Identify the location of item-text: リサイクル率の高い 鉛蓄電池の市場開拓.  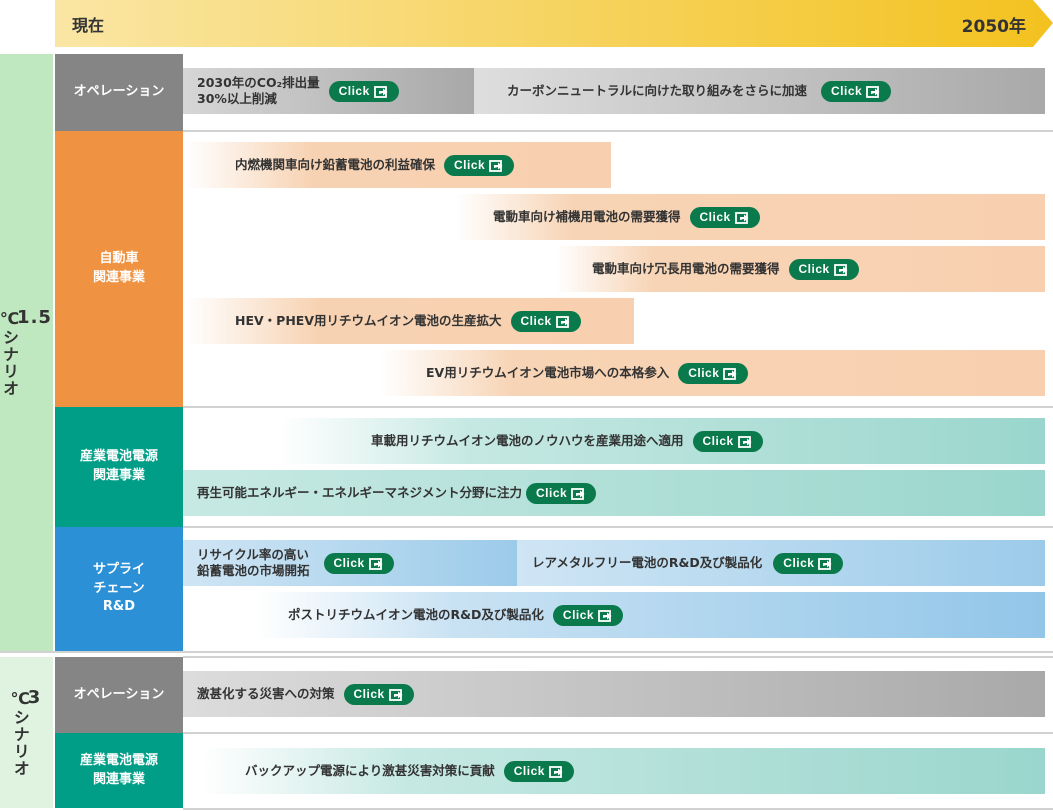
(253, 562).